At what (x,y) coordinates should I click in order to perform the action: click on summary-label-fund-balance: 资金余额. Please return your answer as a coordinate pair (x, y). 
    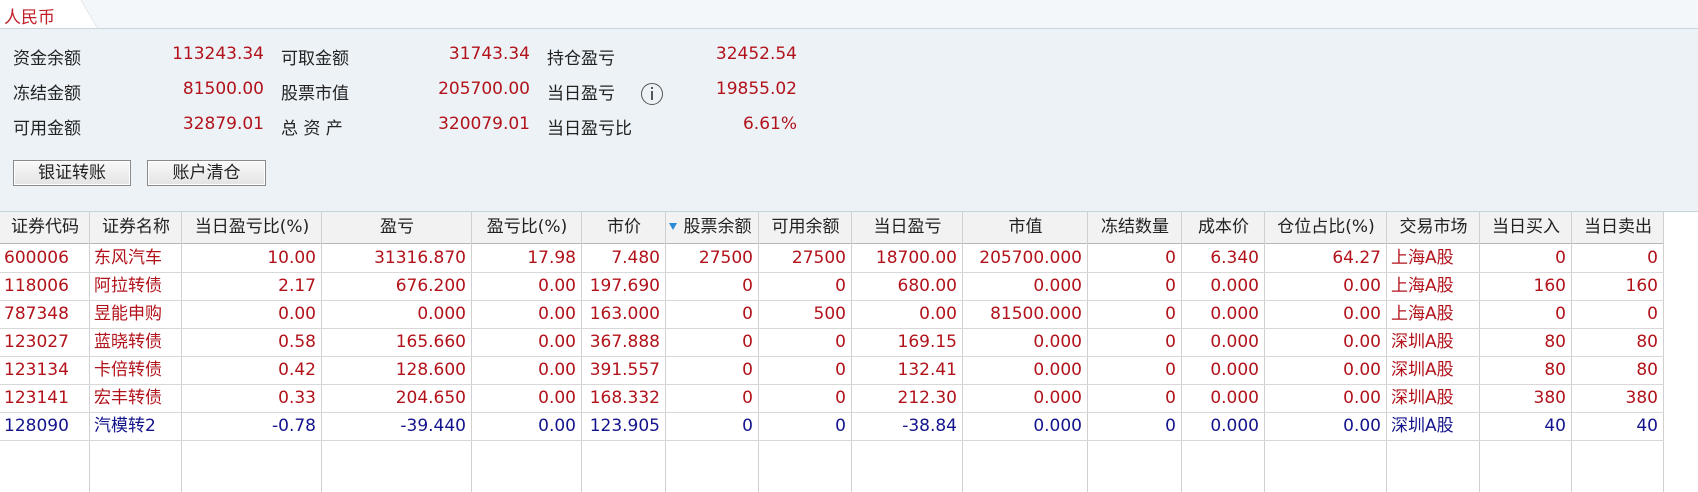
    Looking at the image, I should click on (47, 59).